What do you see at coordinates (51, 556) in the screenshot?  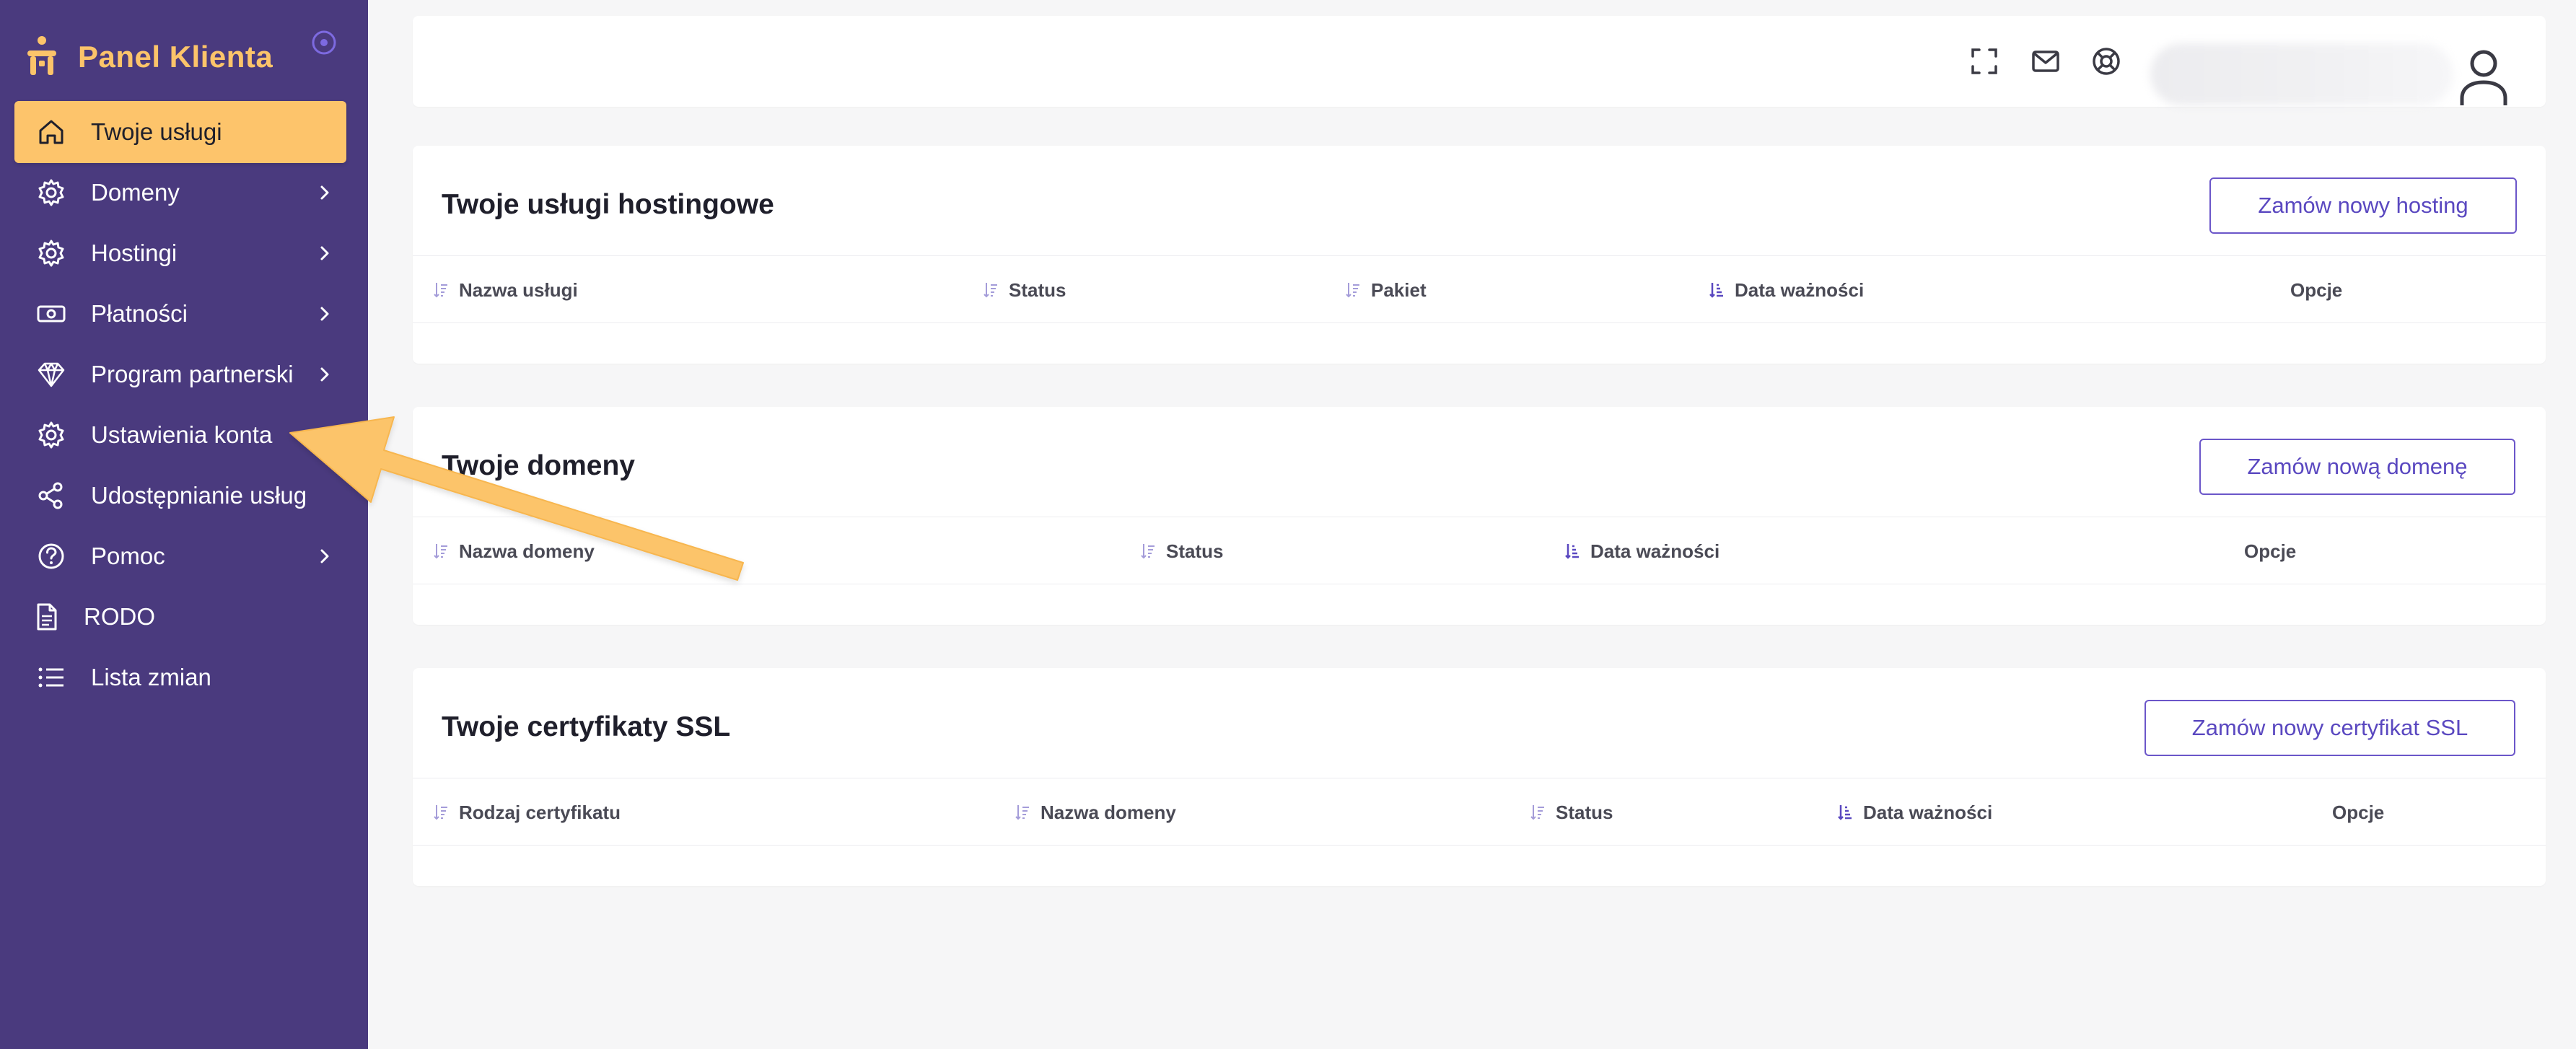 I see `help-icon` at bounding box center [51, 556].